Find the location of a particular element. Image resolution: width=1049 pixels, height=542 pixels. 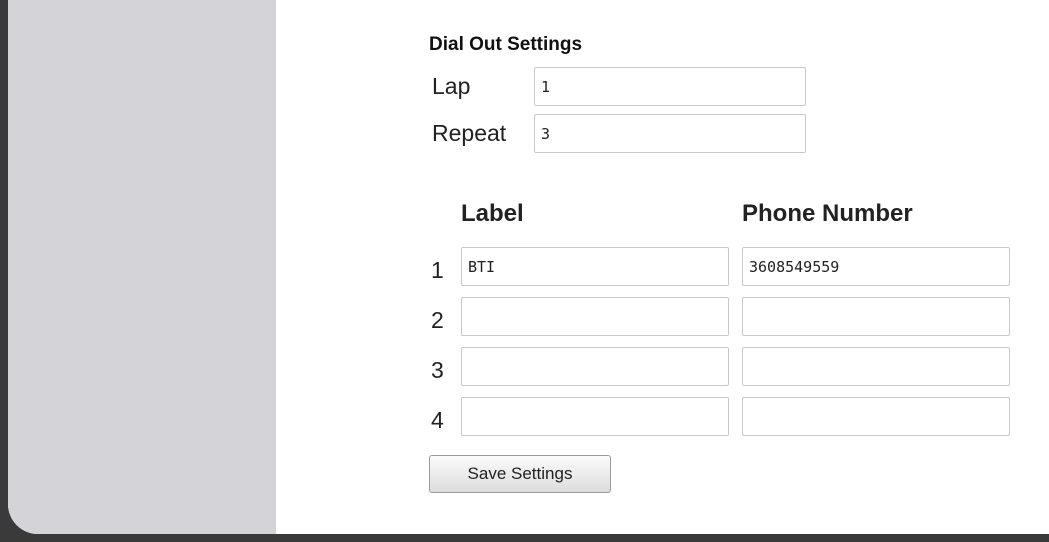

lap-label: Lap is located at coordinates (451, 86).